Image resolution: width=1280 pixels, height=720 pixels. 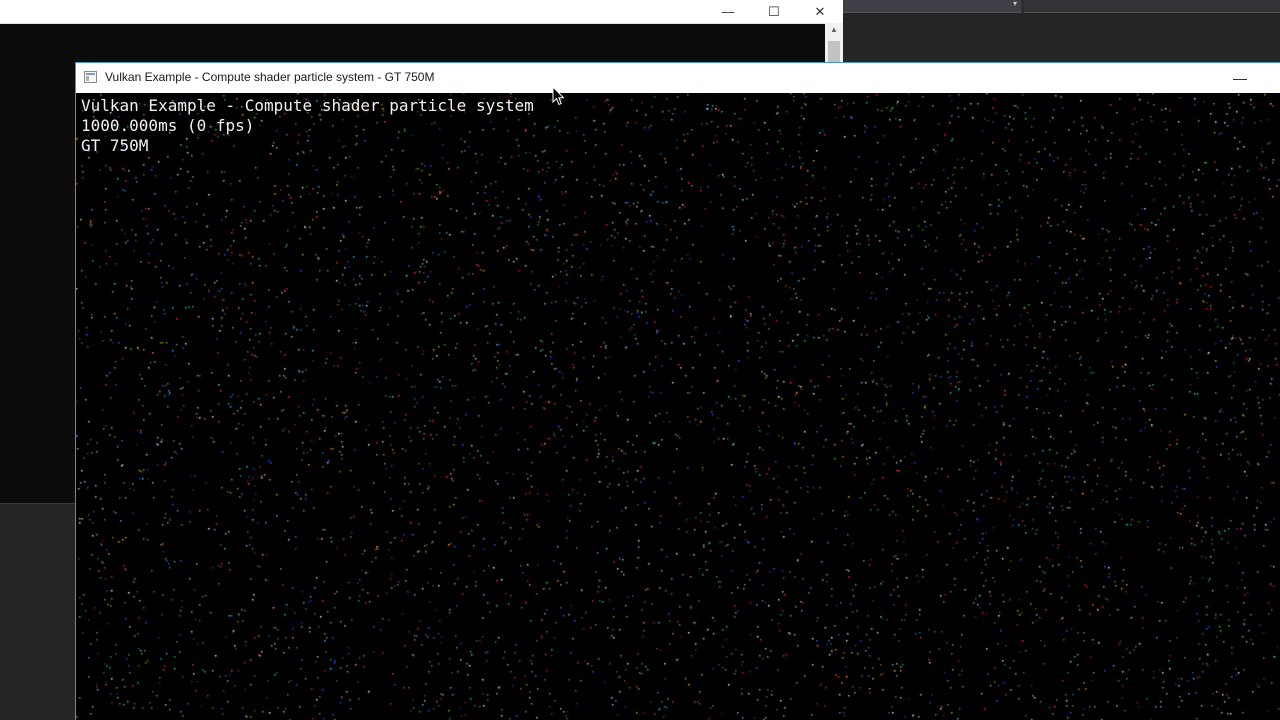 What do you see at coordinates (1152, 6) in the screenshot?
I see `ide-search-box` at bounding box center [1152, 6].